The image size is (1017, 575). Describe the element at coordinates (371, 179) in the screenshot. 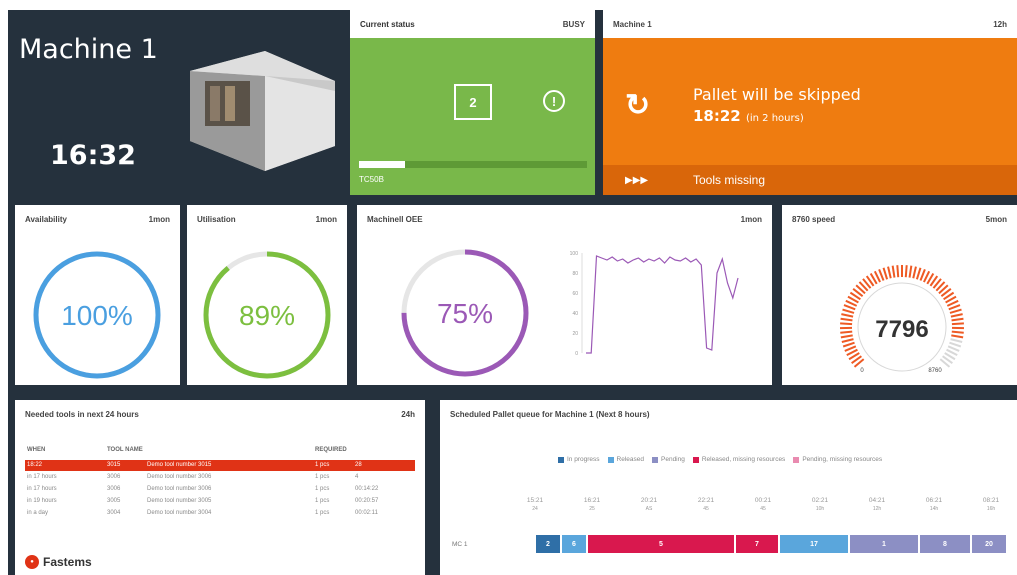

I see `status-code: TC50B` at that location.